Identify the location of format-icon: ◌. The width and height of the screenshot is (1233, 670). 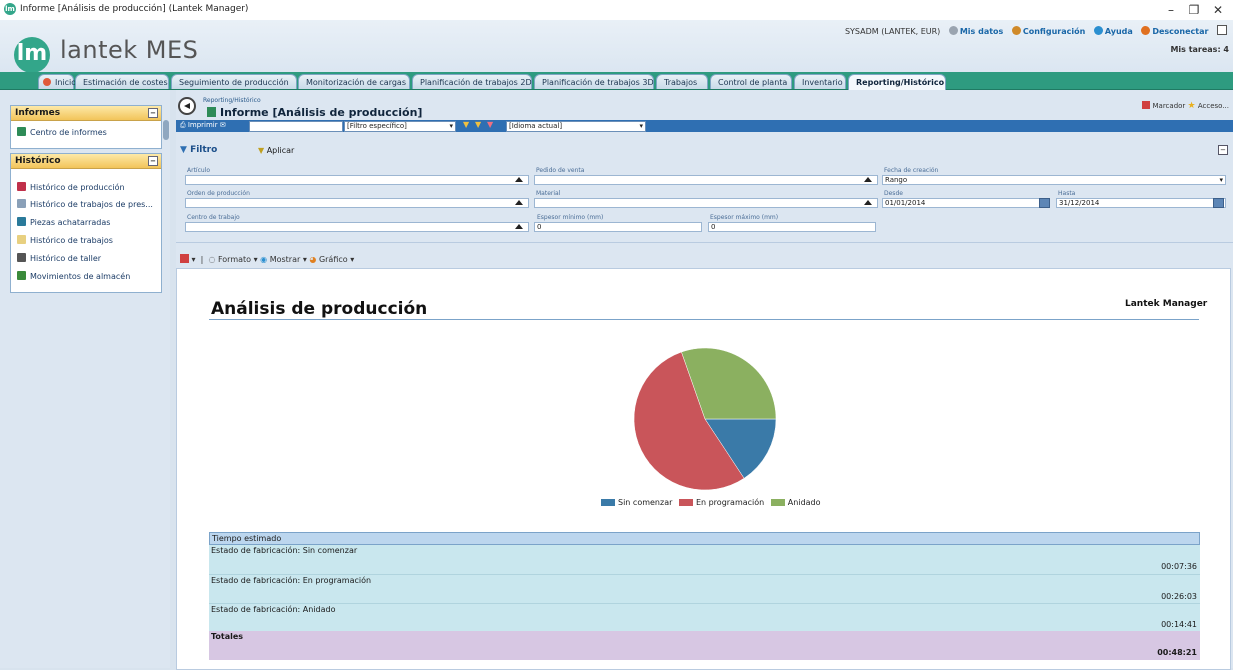
(212, 259).